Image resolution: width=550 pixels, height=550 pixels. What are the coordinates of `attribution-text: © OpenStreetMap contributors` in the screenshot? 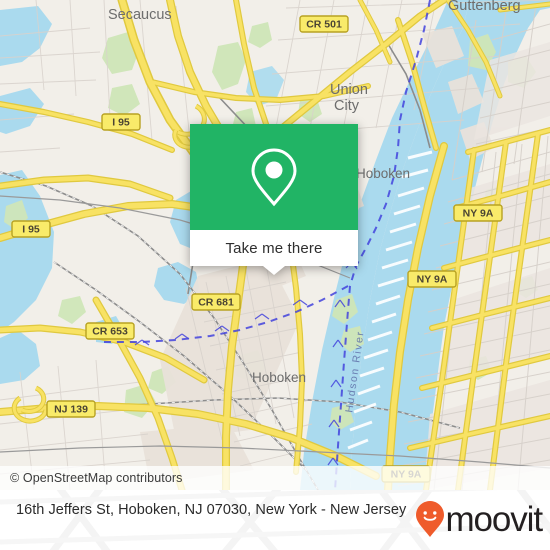 It's located at (91, 478).